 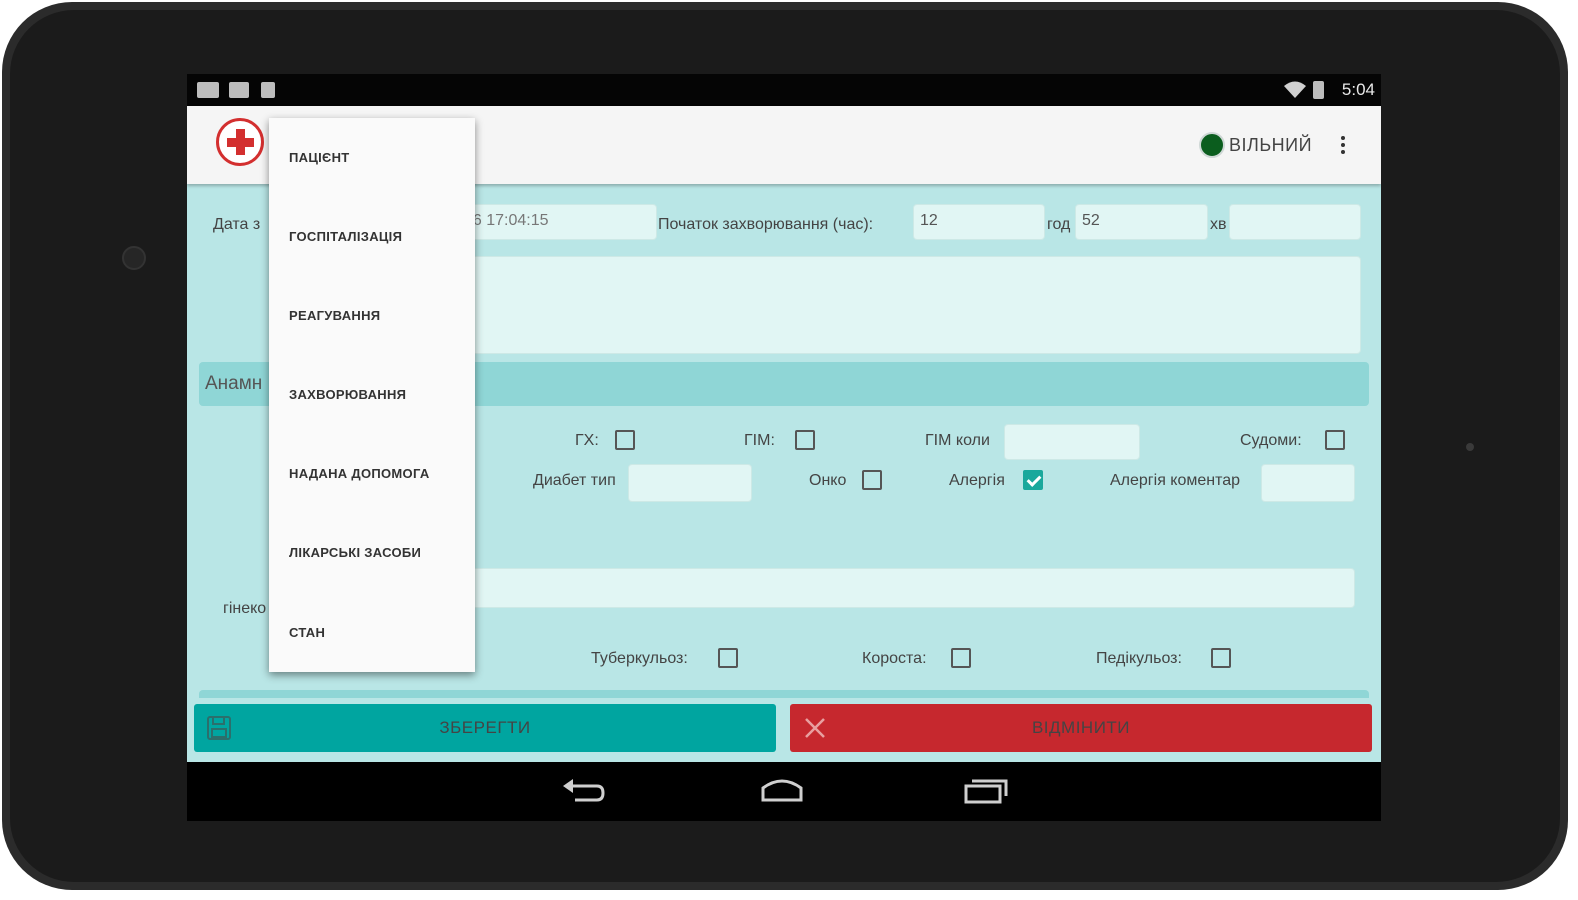 I want to click on onset-hour-field: 12, so click(x=979, y=222).